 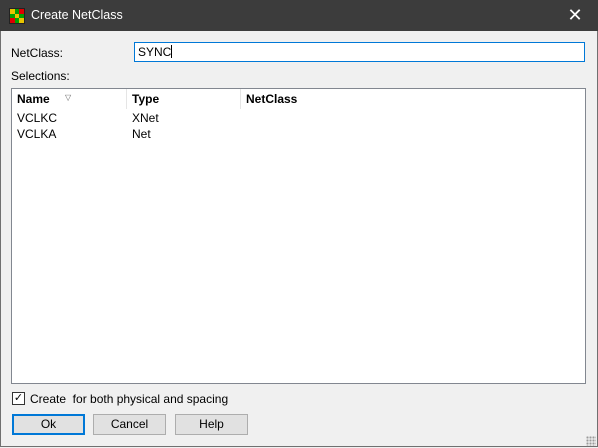 I want to click on cell-type: Net, so click(x=141, y=134).